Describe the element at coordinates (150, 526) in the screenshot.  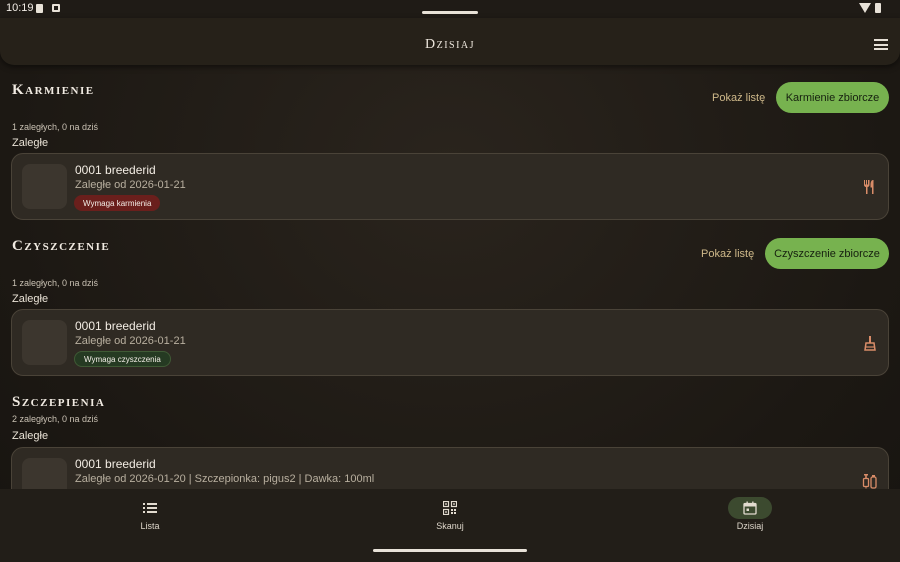
I see `nav-label: Lista` at that location.